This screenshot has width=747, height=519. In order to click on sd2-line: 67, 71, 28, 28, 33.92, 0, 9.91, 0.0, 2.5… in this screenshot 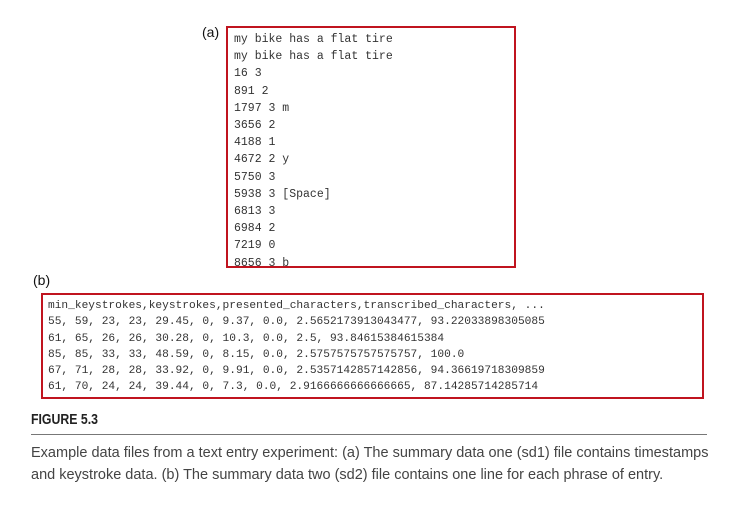, I will do `click(296, 371)`.